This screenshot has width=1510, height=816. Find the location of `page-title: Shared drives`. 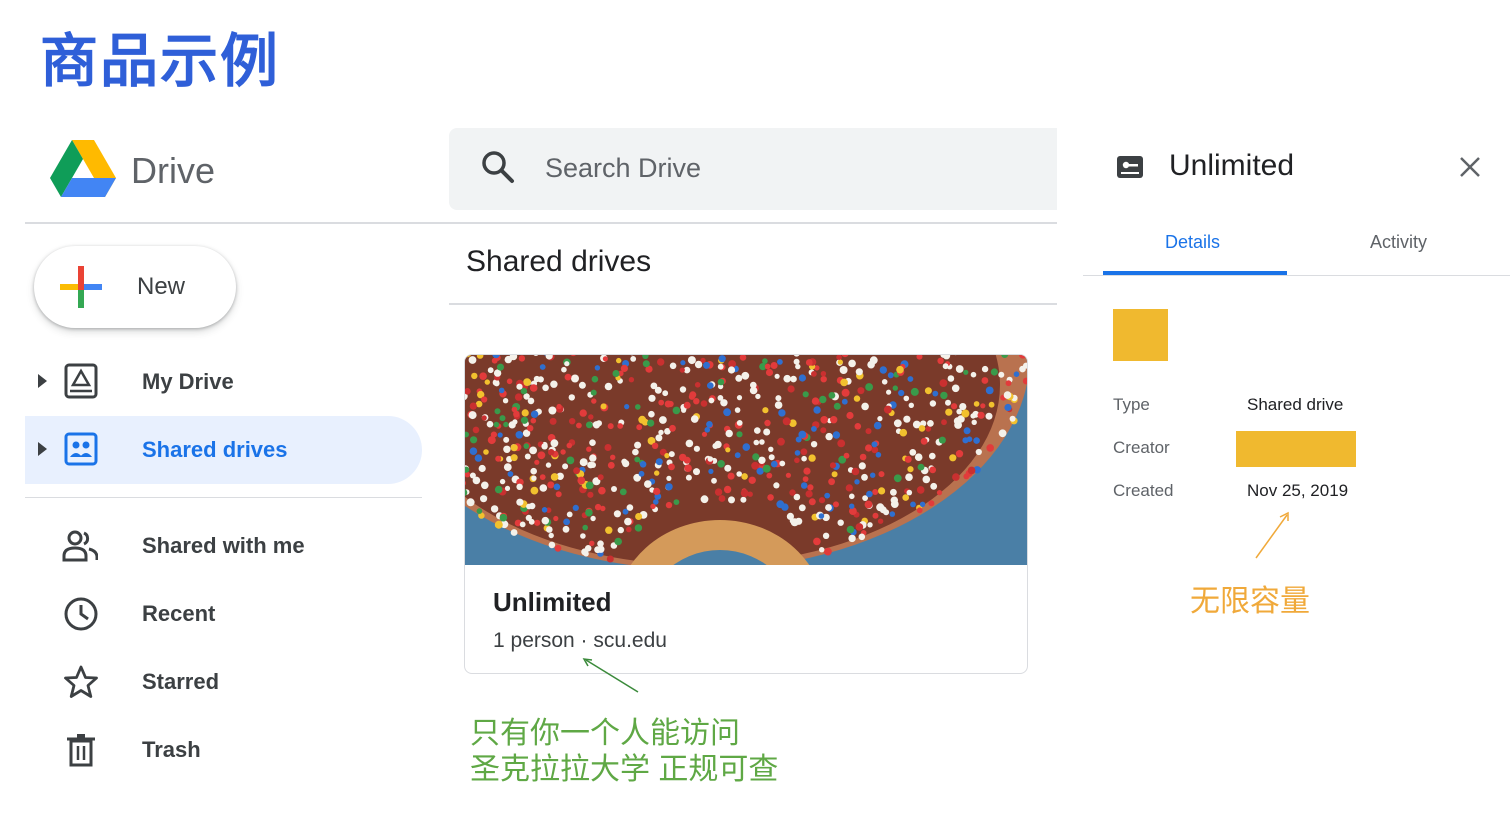

page-title: Shared drives is located at coordinates (559, 261).